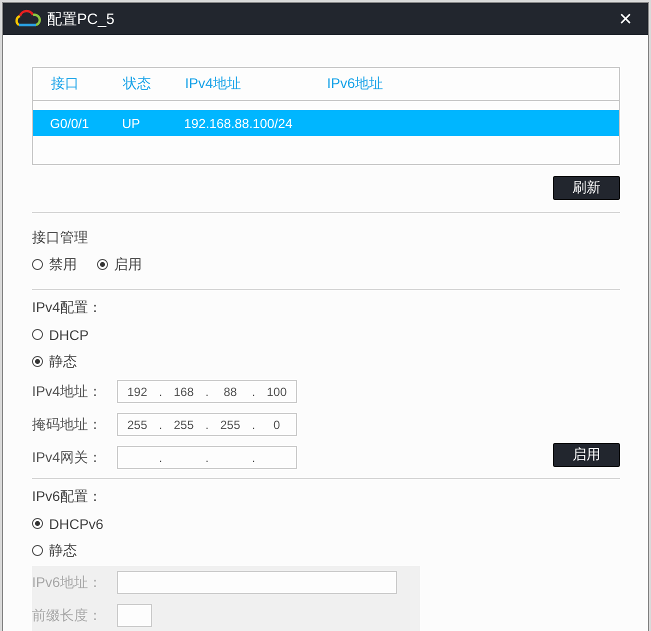 The image size is (651, 631). What do you see at coordinates (586, 188) in the screenshot?
I see `refresh-button: 刷新` at bounding box center [586, 188].